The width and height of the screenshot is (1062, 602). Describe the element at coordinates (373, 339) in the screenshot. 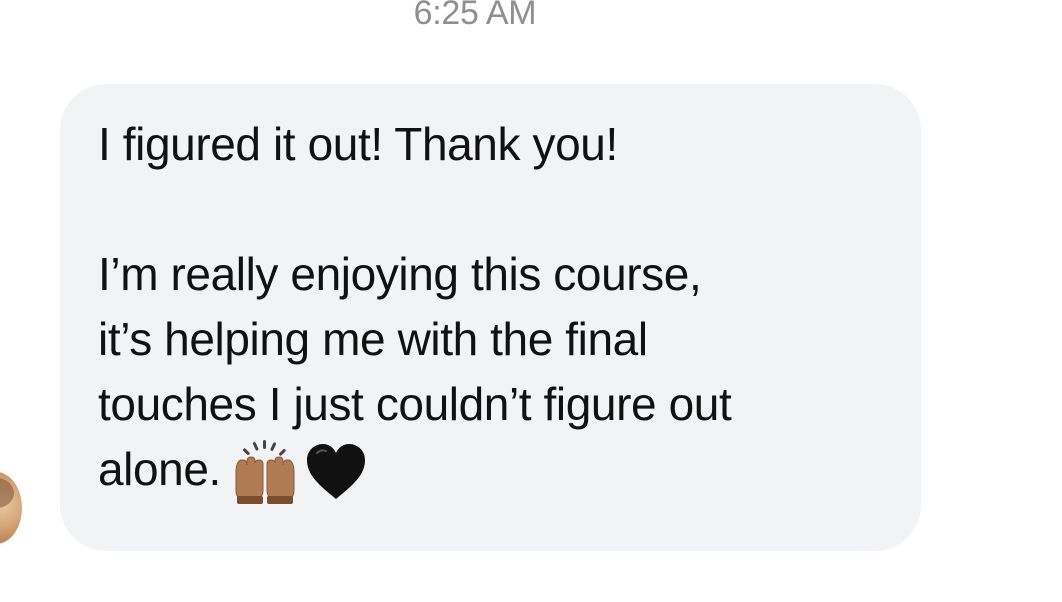

I see `message-line: it’s helping me with the final` at that location.